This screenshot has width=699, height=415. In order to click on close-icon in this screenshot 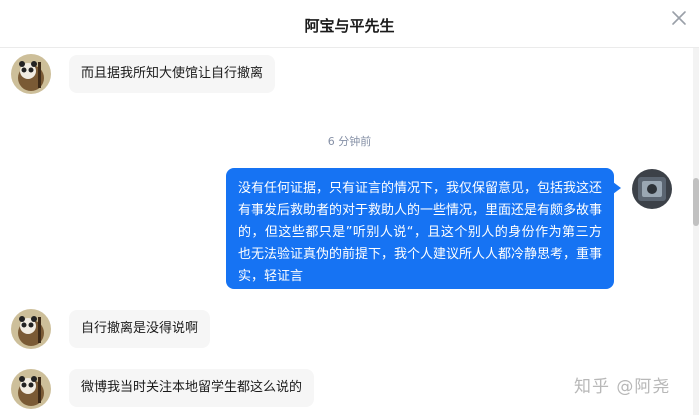, I will do `click(679, 18)`.